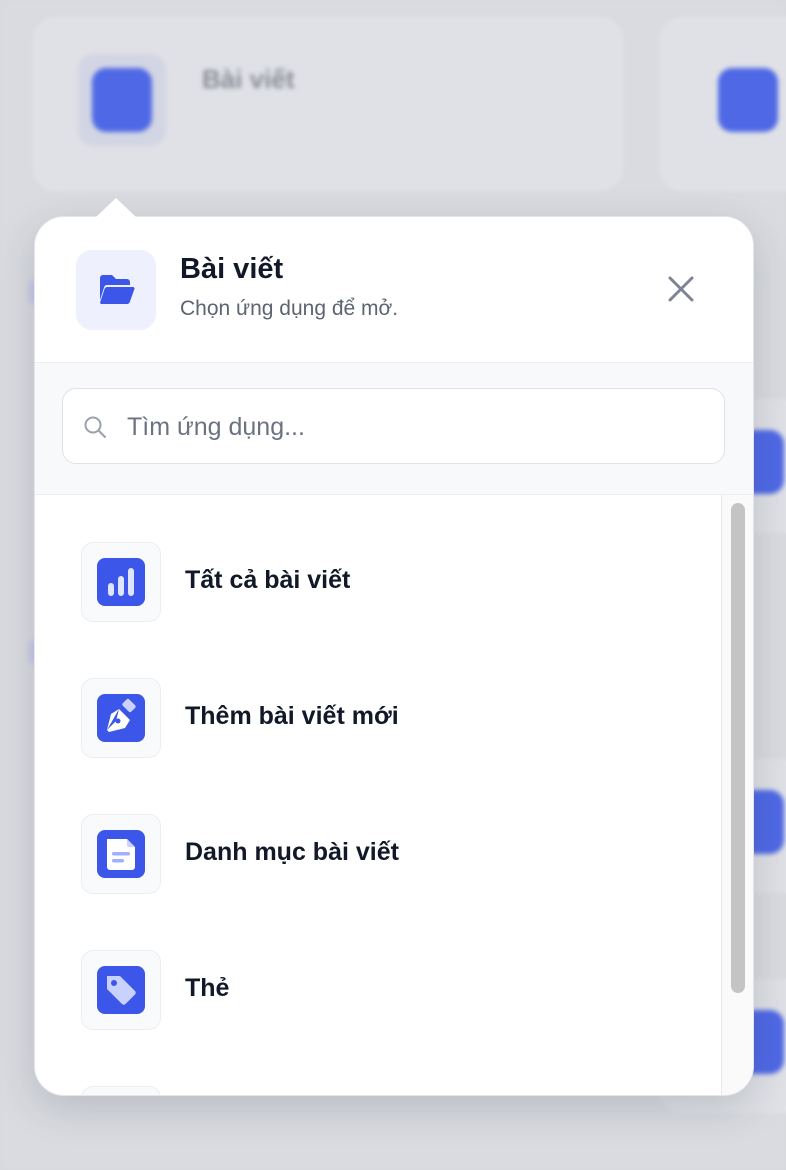  Describe the element at coordinates (738, 748) in the screenshot. I see `scrollbar-thumb` at that location.